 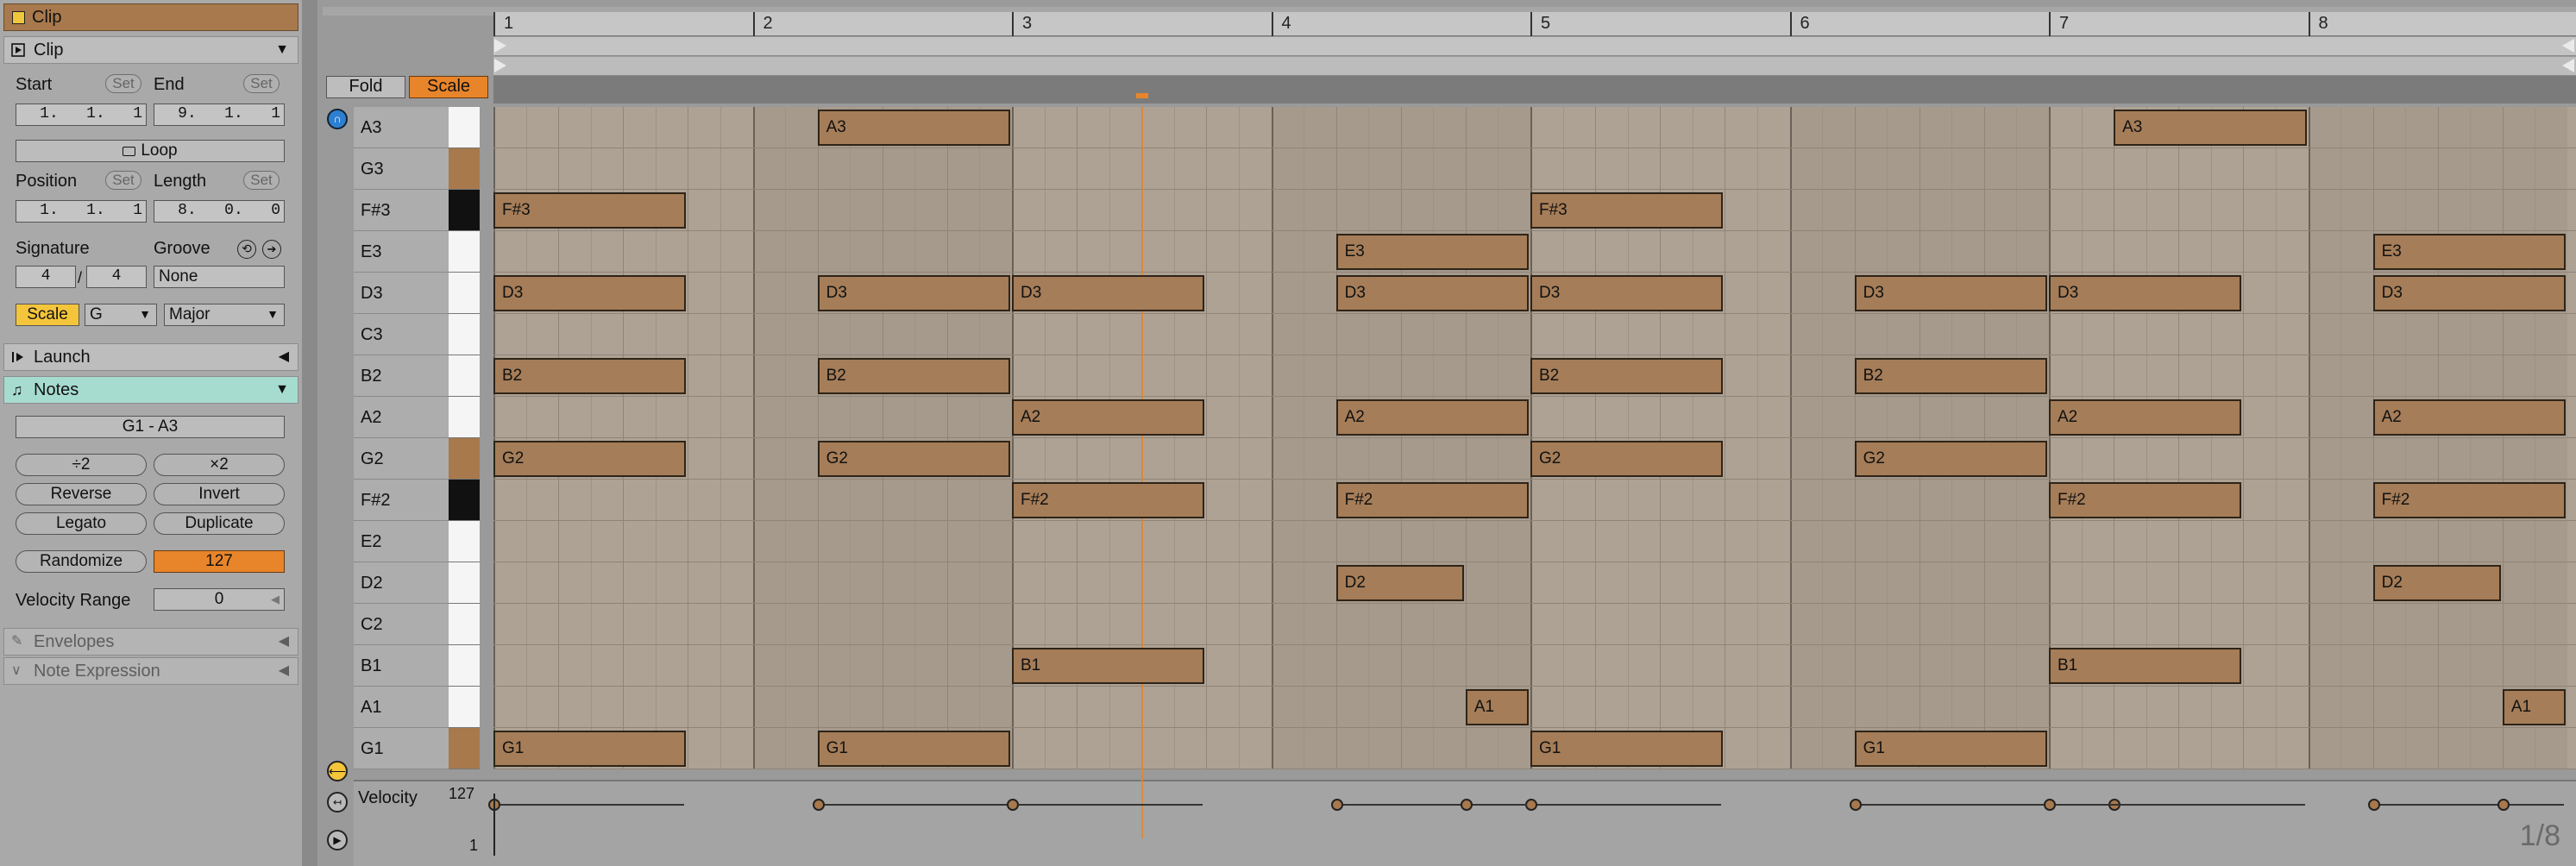 I want to click on position-set-button: Set, so click(x=123, y=181).